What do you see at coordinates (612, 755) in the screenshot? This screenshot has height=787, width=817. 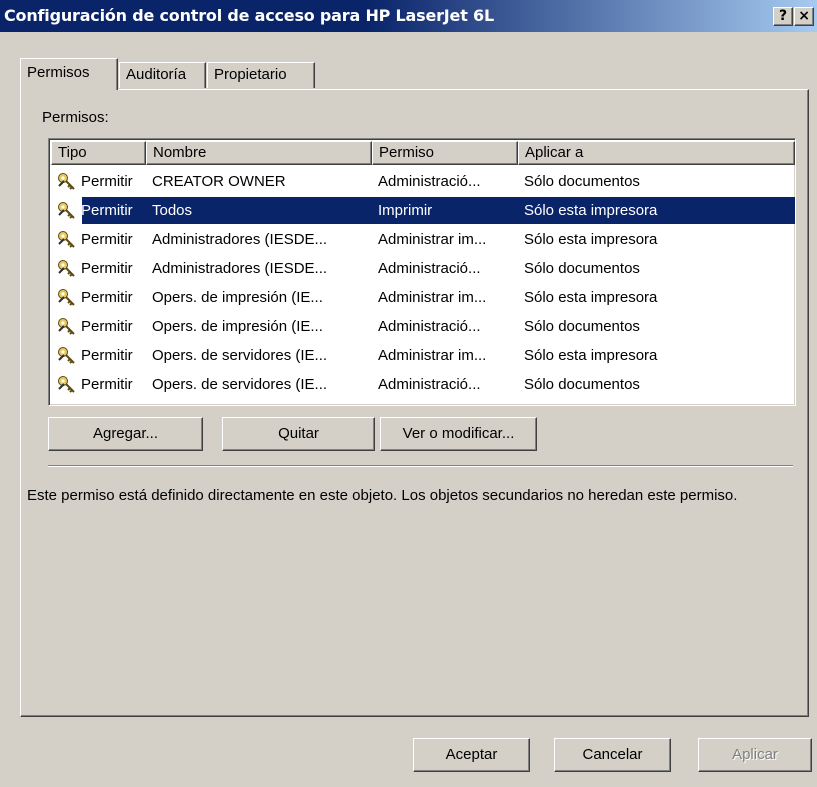 I see `cancel-button: Cancelar` at bounding box center [612, 755].